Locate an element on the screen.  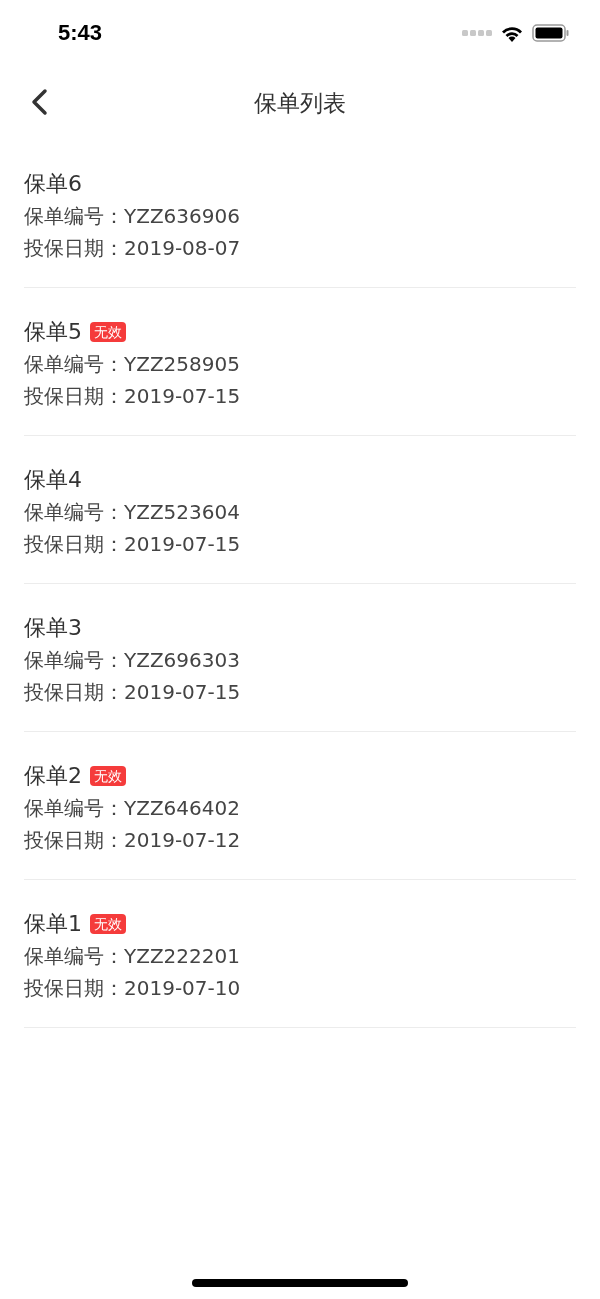
policy-name: 保单5 is located at coordinates (53, 332).